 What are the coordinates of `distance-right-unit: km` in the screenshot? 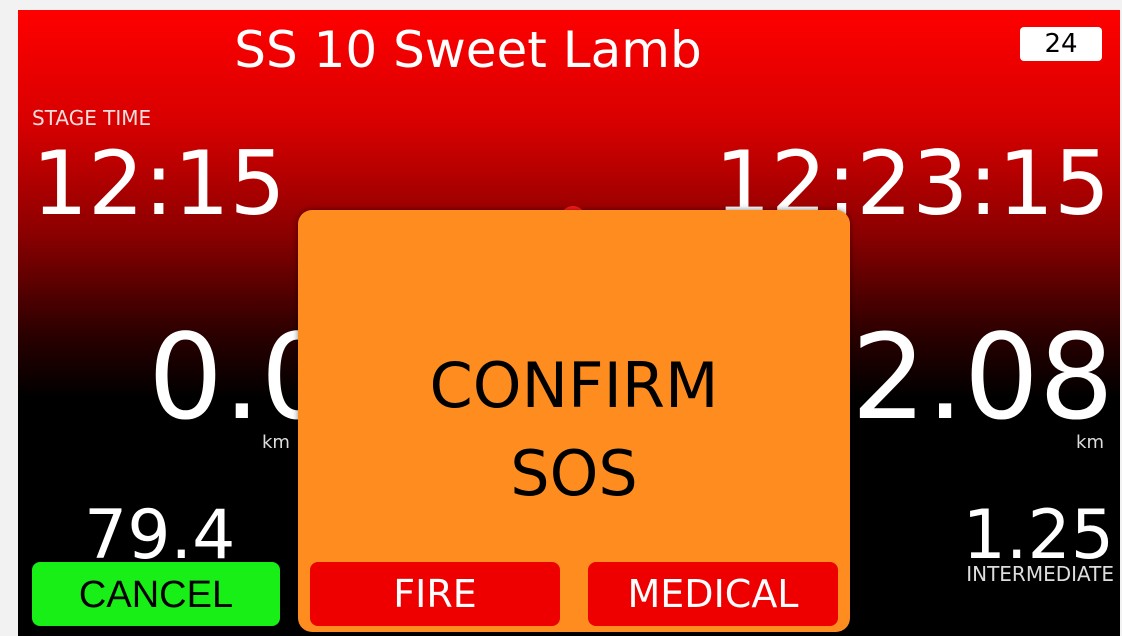 It's located at (1090, 442).